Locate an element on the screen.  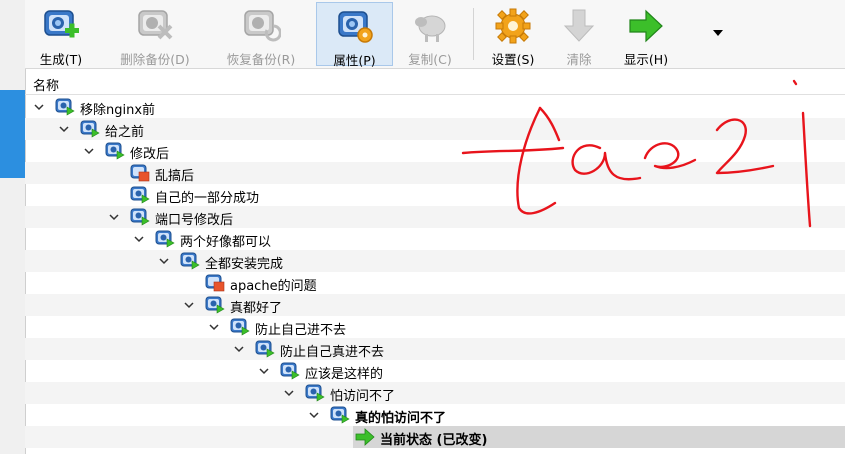
snapshot-label: 两个好像都可以 is located at coordinates (226, 242).